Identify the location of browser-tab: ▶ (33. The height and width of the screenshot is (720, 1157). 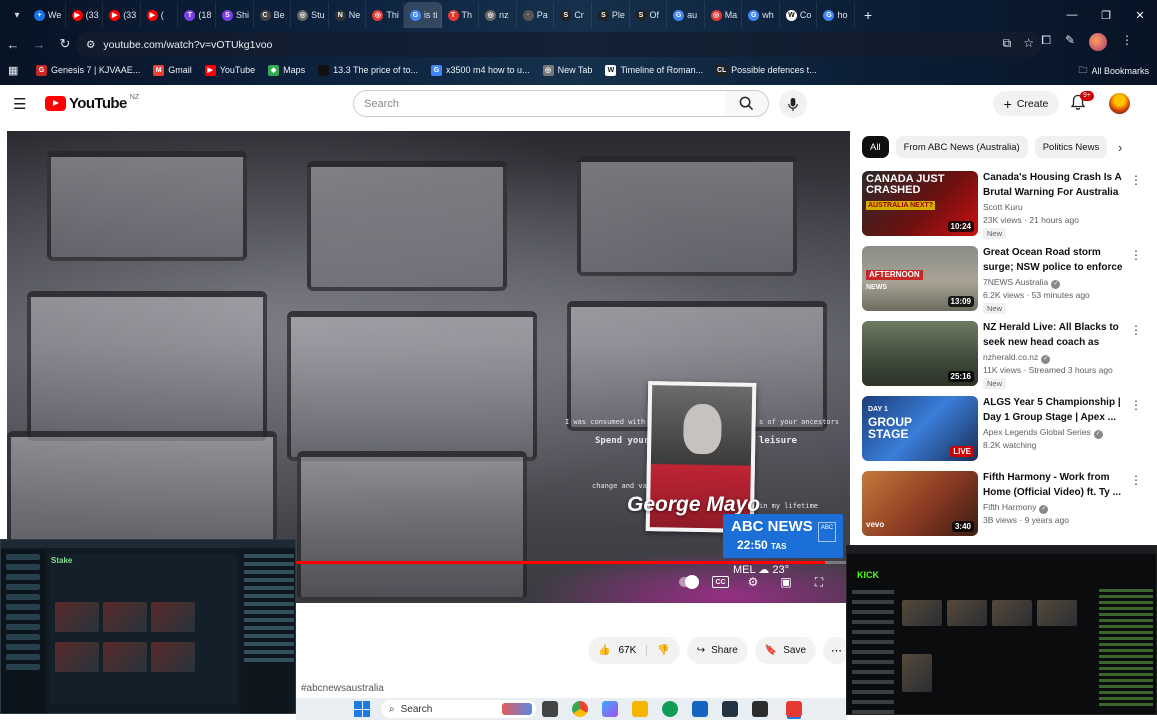
(122, 15).